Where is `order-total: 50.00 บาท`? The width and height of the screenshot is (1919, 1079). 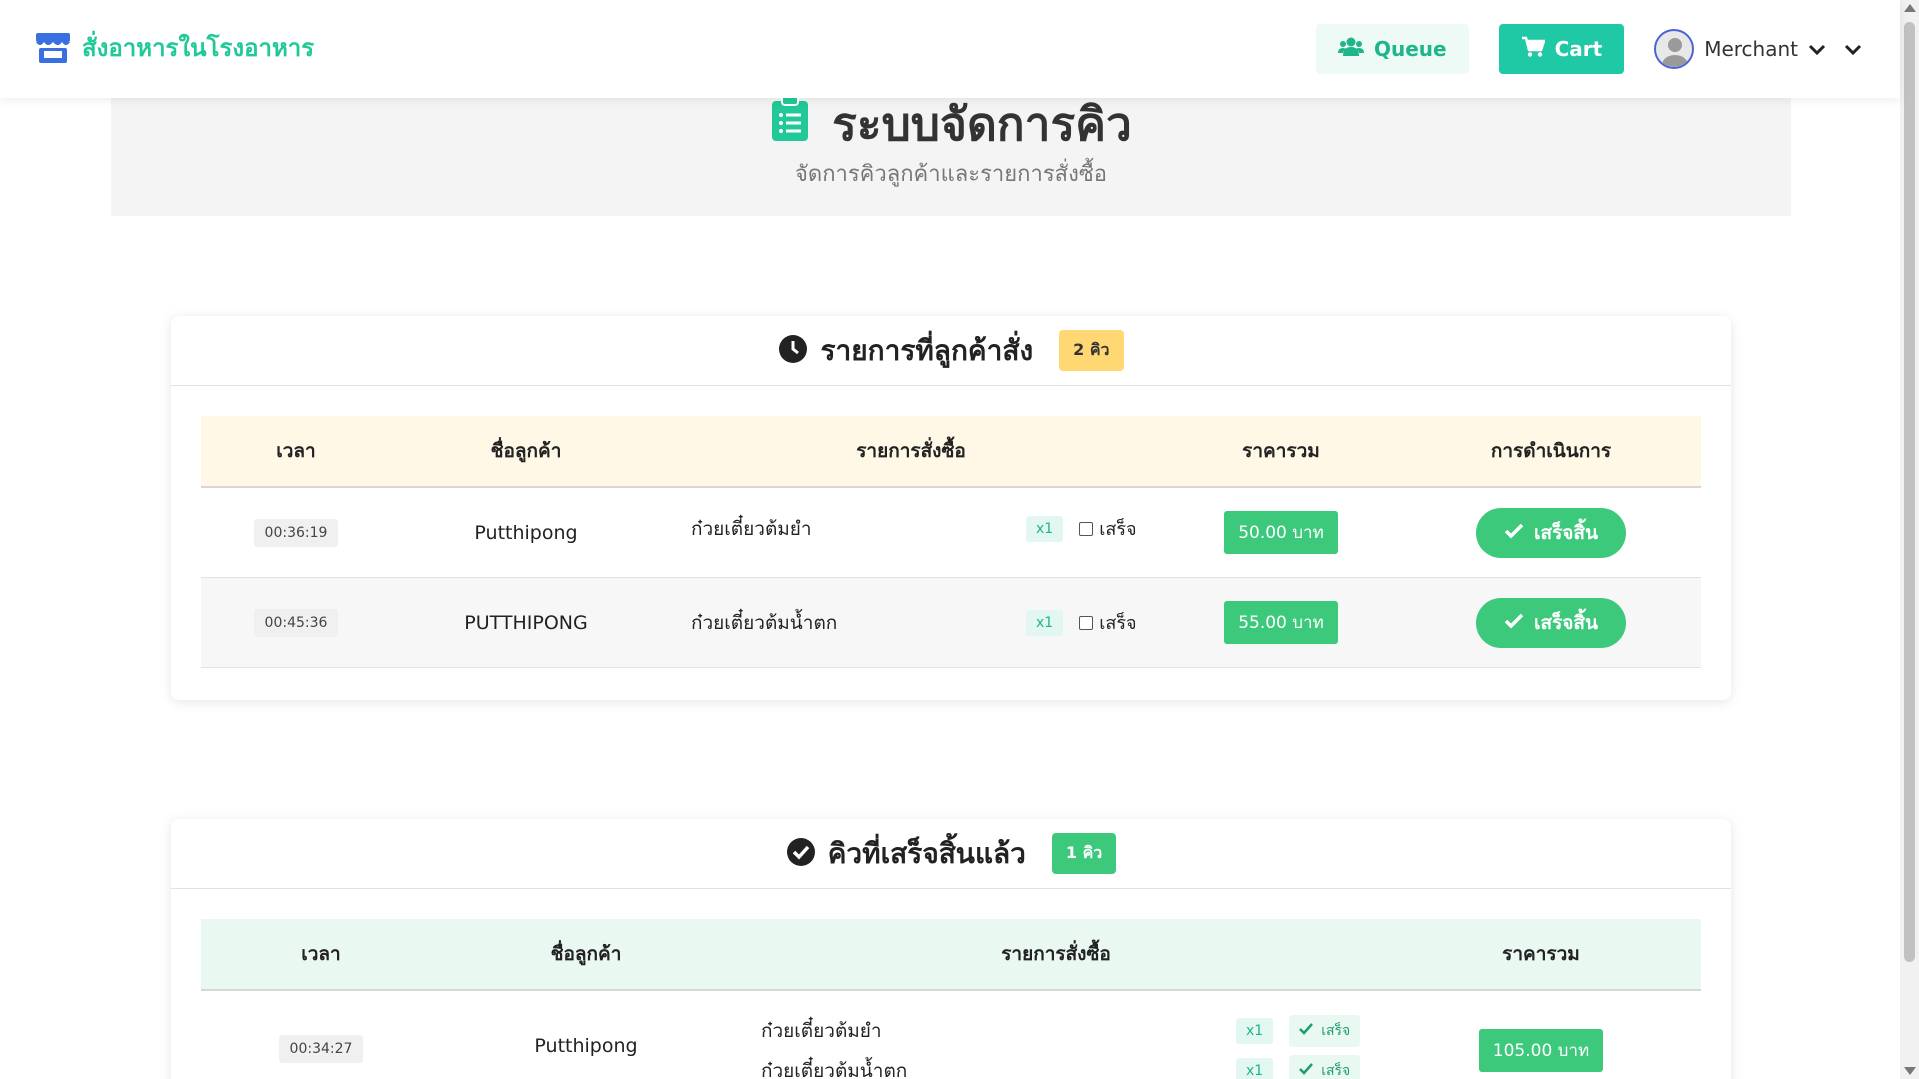
order-total: 50.00 บาท is located at coordinates (1281, 532).